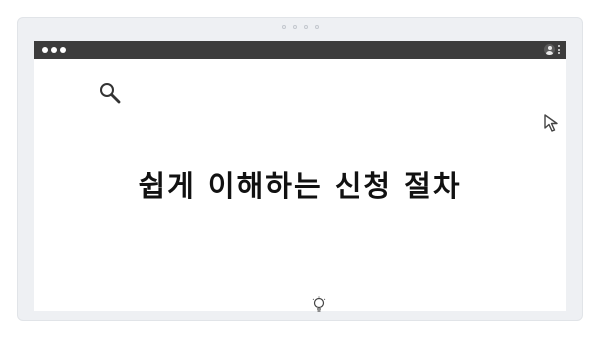 The image size is (600, 338). I want to click on search-icon, so click(110, 93).